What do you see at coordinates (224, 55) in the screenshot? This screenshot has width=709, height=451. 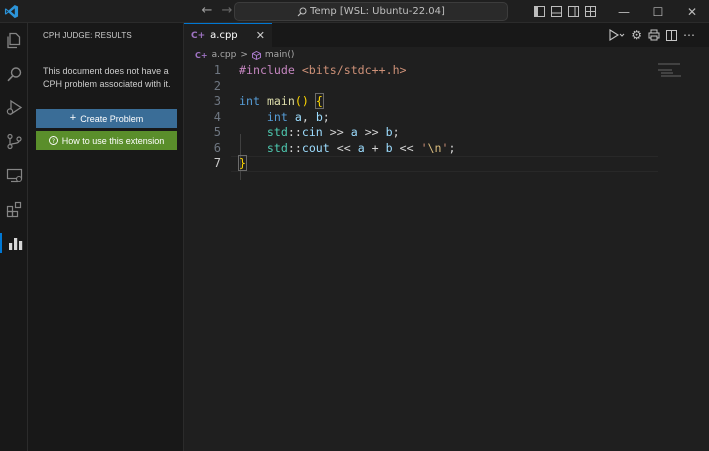 I see `breadcrumb-file: a.cpp` at bounding box center [224, 55].